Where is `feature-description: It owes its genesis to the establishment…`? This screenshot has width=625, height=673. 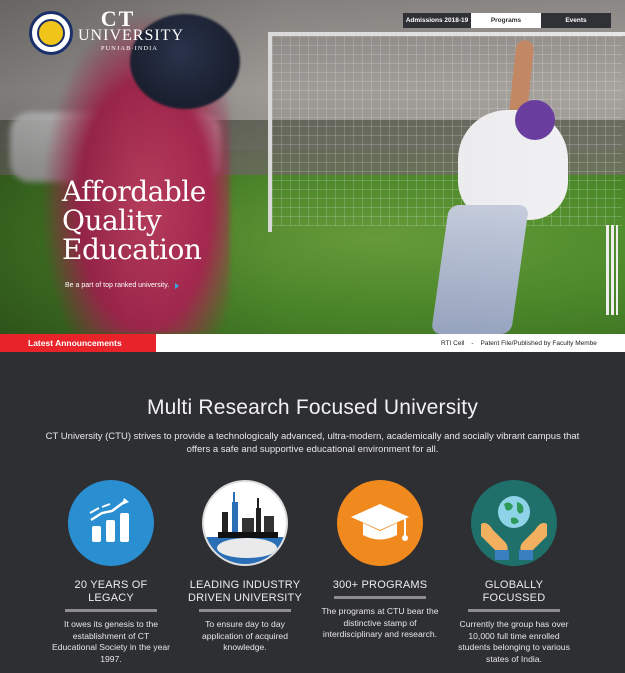 feature-description: It owes its genesis to the establishment… is located at coordinates (111, 641).